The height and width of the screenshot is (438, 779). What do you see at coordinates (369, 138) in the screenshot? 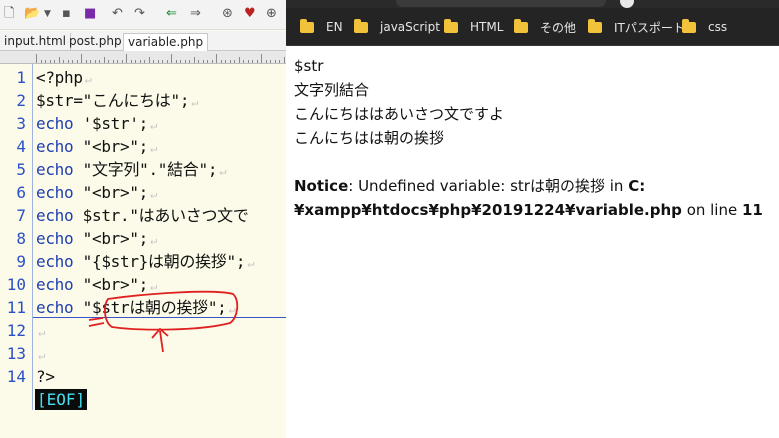
I see `output-line: こんにちはは朝の挨拶` at bounding box center [369, 138].